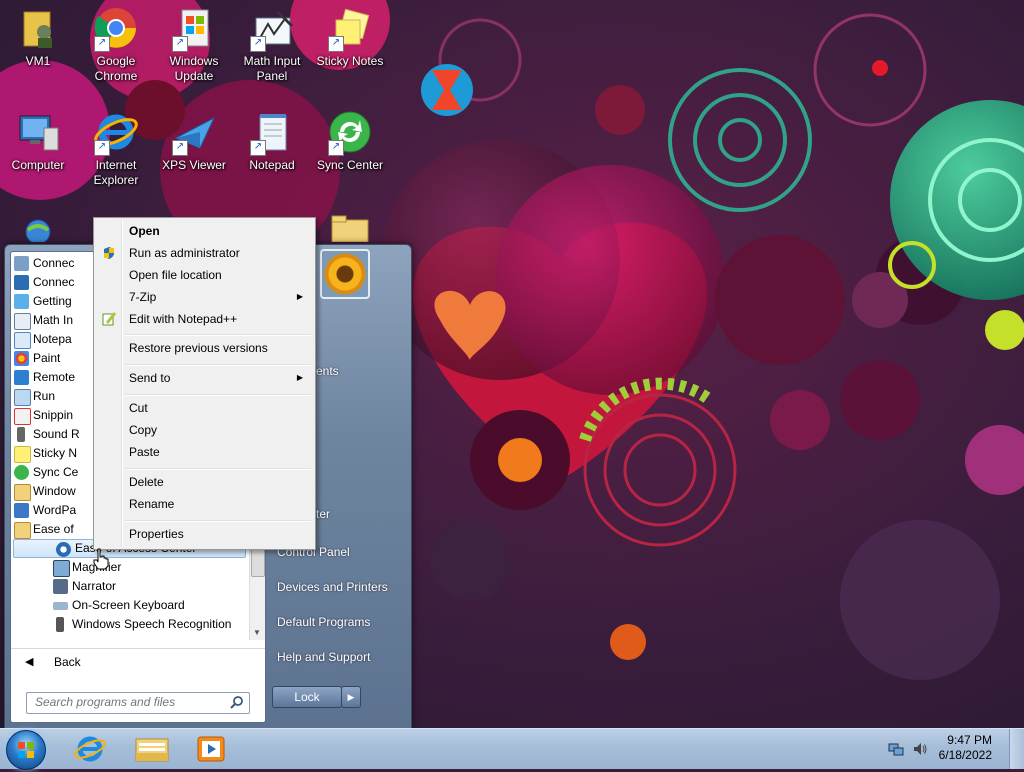  Describe the element at coordinates (350, 28) in the screenshot. I see `sticky-notes-icon: ↗` at that location.